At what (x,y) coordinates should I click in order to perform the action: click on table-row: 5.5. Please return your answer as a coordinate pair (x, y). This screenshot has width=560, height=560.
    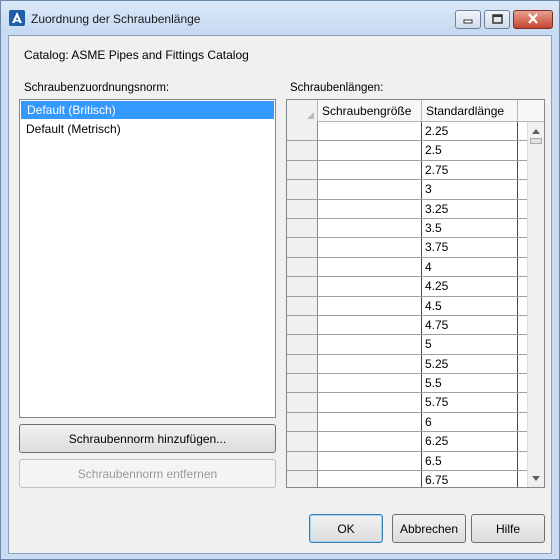
    Looking at the image, I should click on (407, 384).